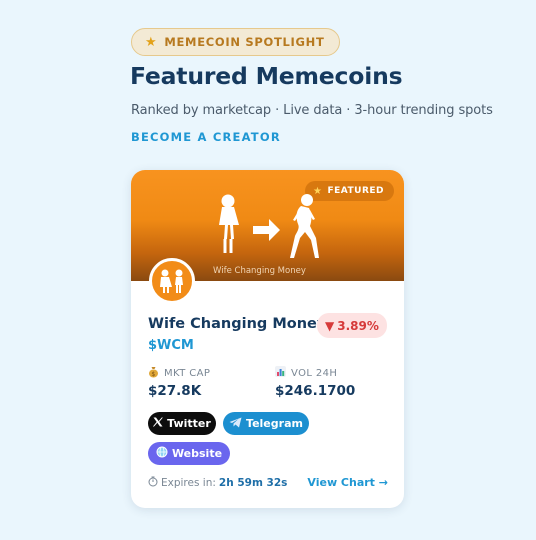  What do you see at coordinates (162, 453) in the screenshot?
I see `globe-icon` at bounding box center [162, 453].